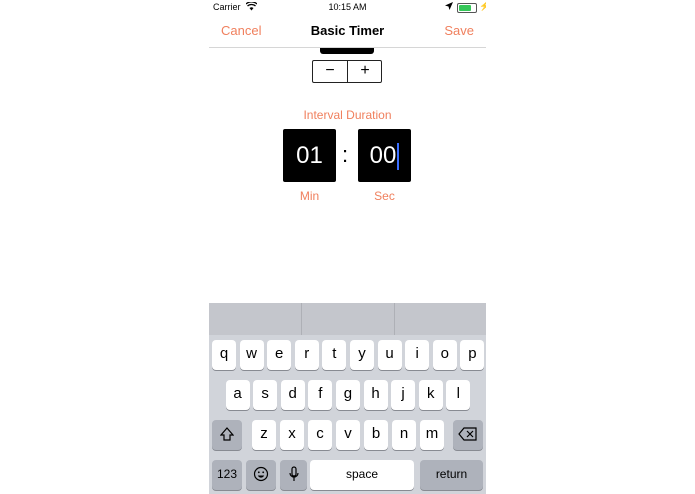  Describe the element at coordinates (458, 395) in the screenshot. I see `key-l: l` at that location.